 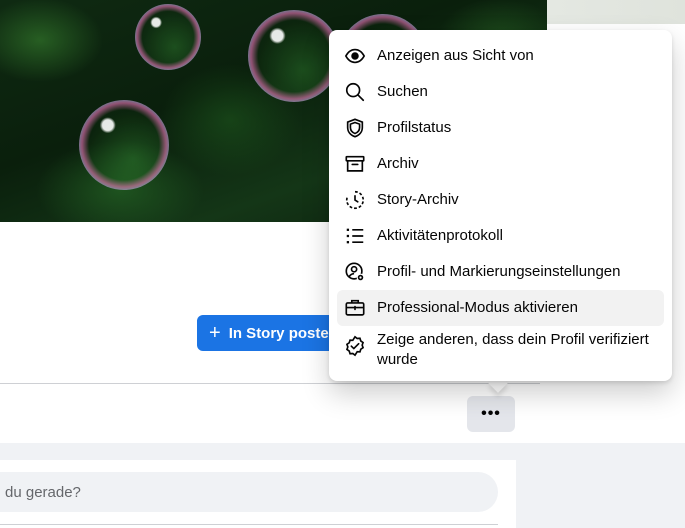 I want to click on add-to-story-button: + In Story posten, so click(x=272, y=333).